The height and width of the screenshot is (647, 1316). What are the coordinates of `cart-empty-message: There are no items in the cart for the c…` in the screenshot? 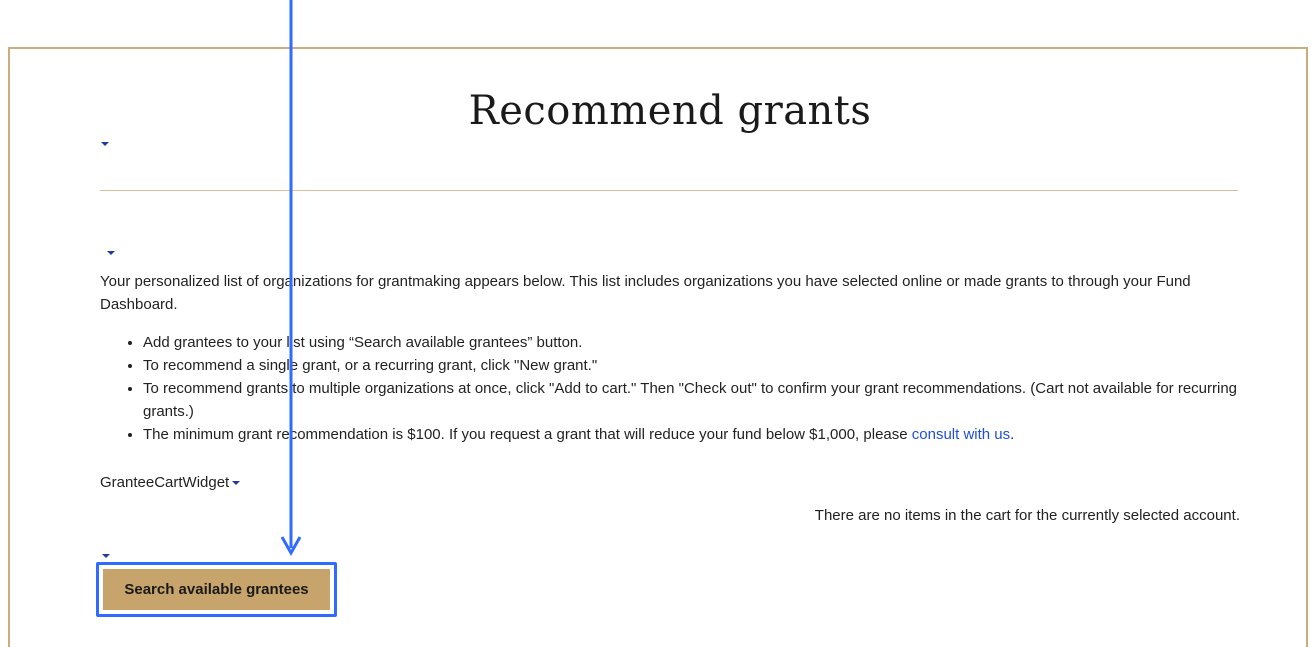 It's located at (1027, 515).